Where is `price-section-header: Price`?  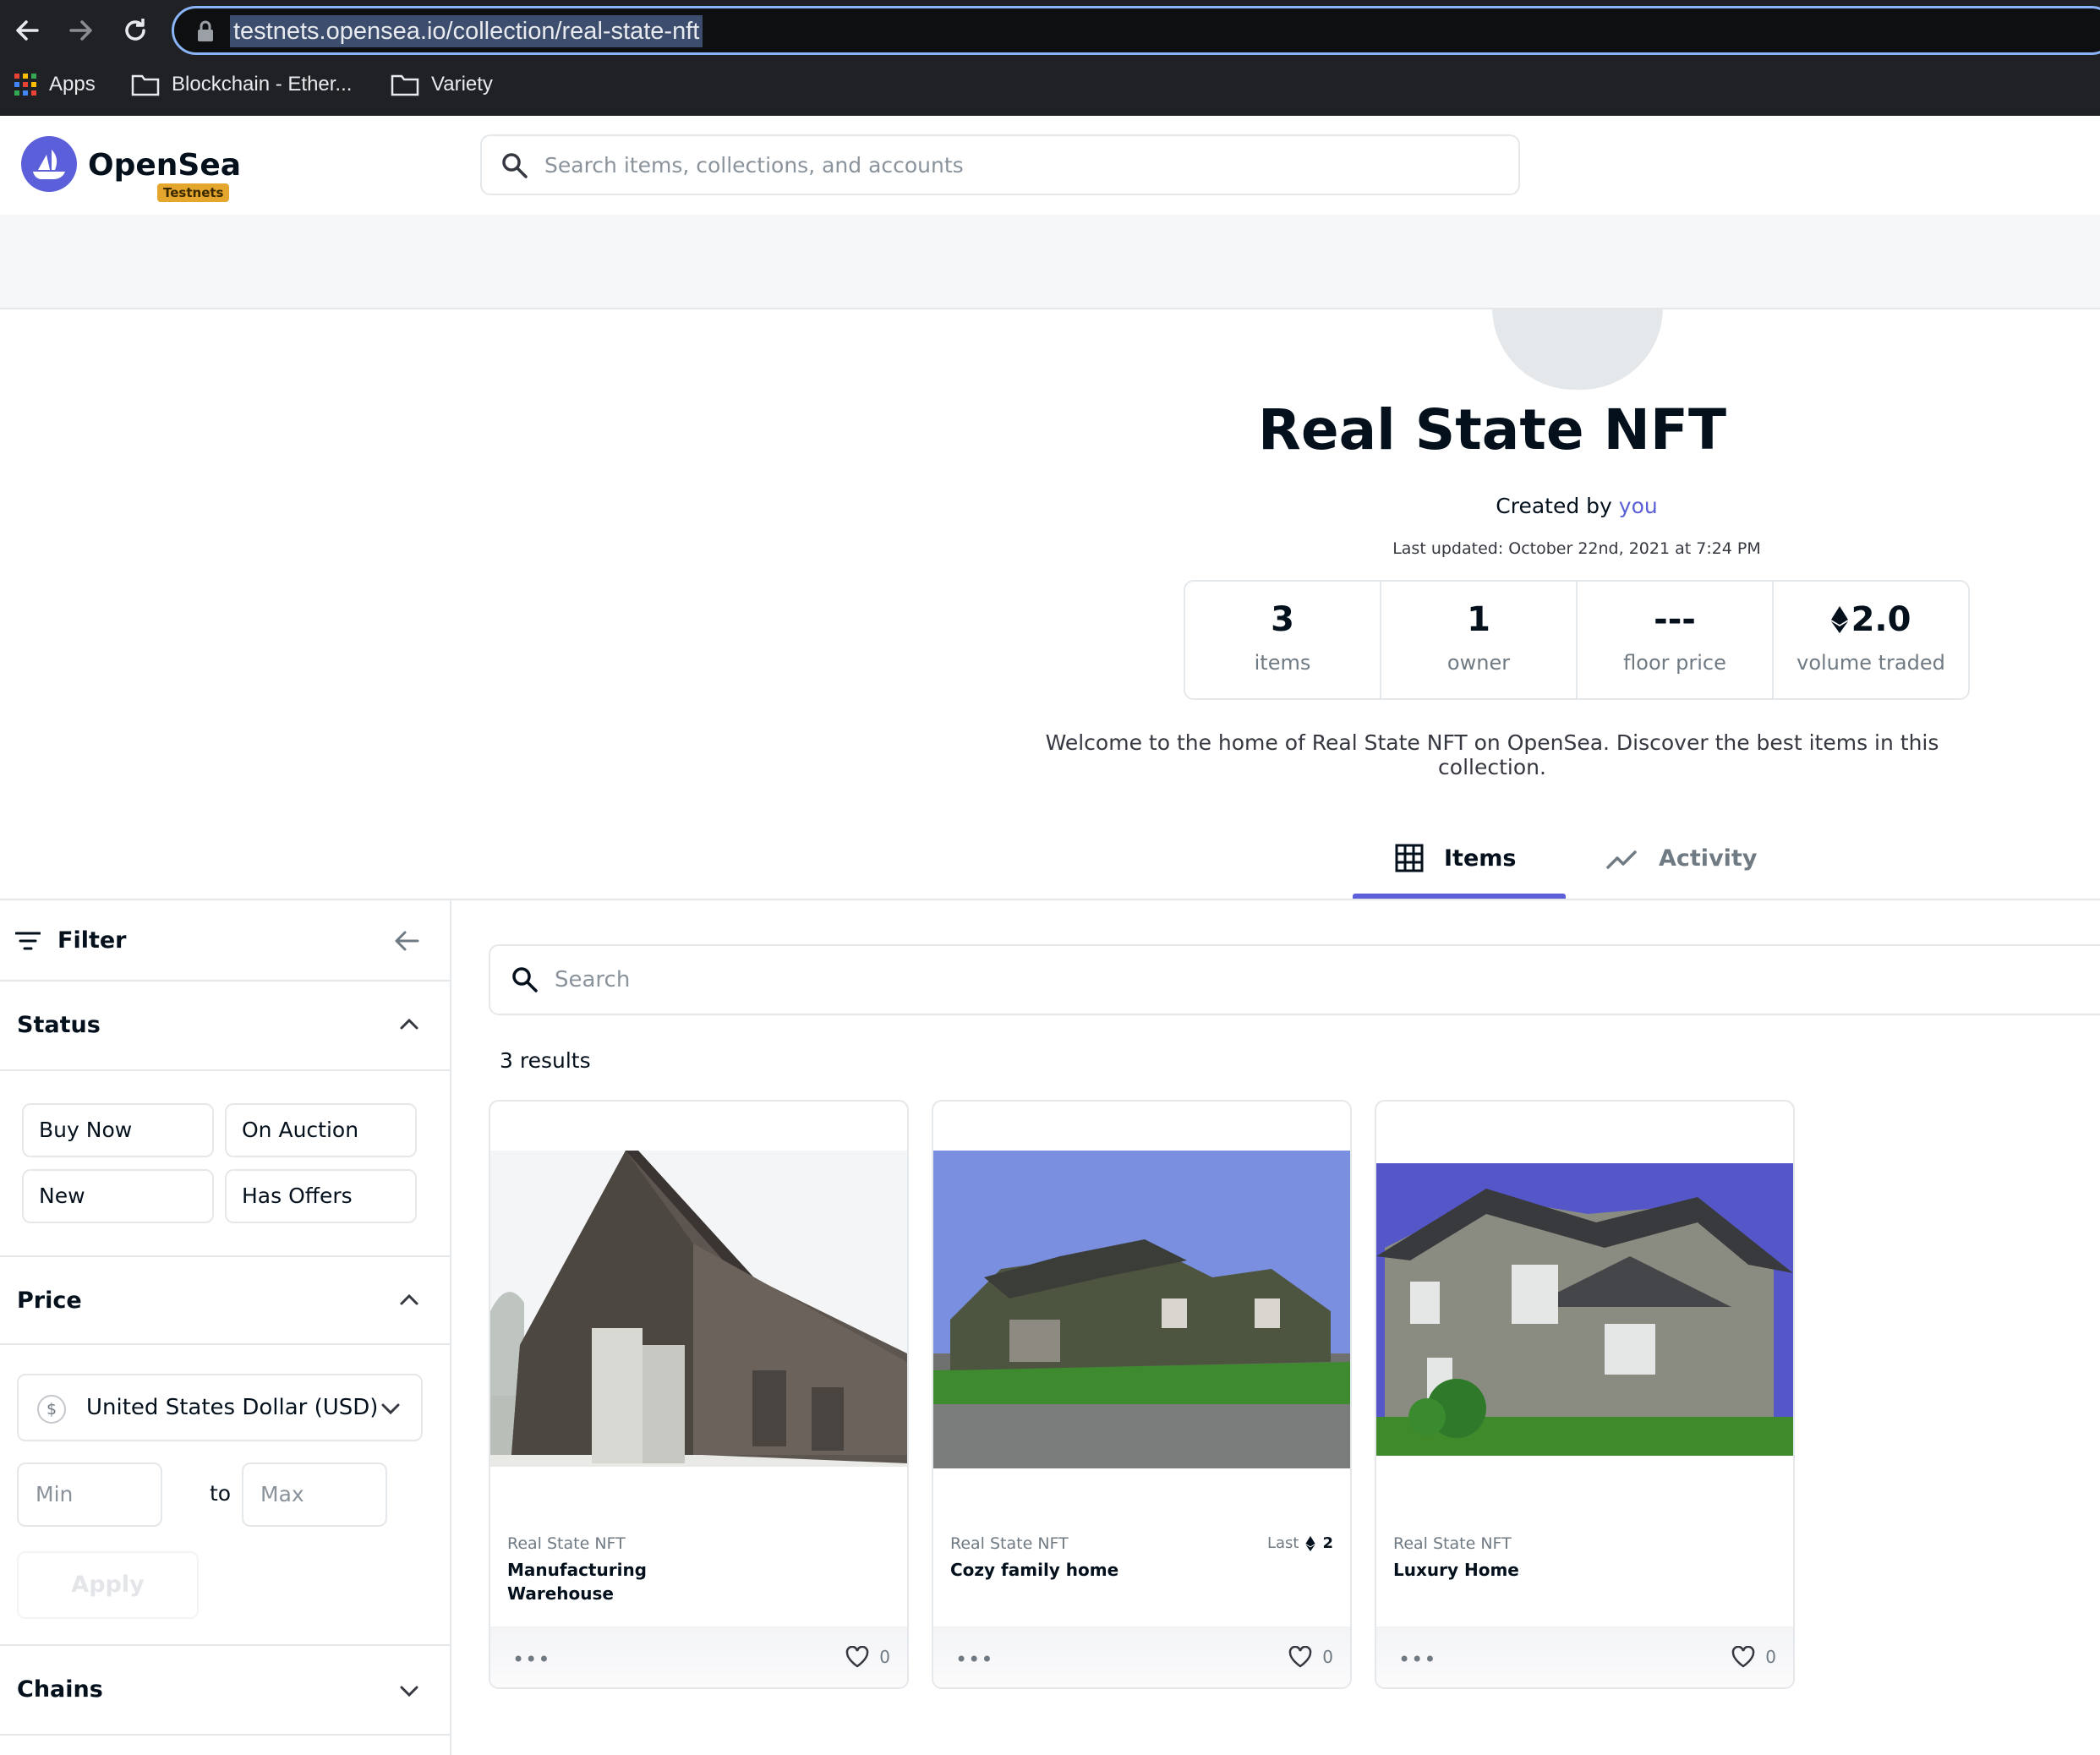 price-section-header: Price is located at coordinates (225, 1300).